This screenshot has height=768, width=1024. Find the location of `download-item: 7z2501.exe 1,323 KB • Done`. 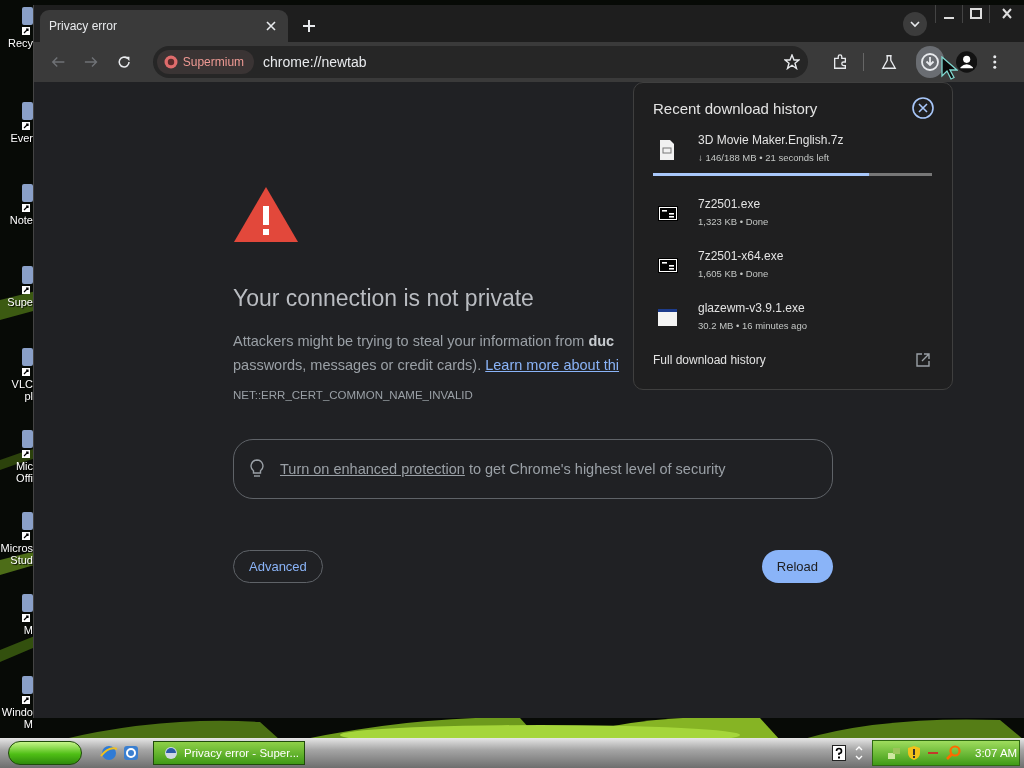

download-item: 7z2501.exe 1,323 KB • Done is located at coordinates (792, 223).